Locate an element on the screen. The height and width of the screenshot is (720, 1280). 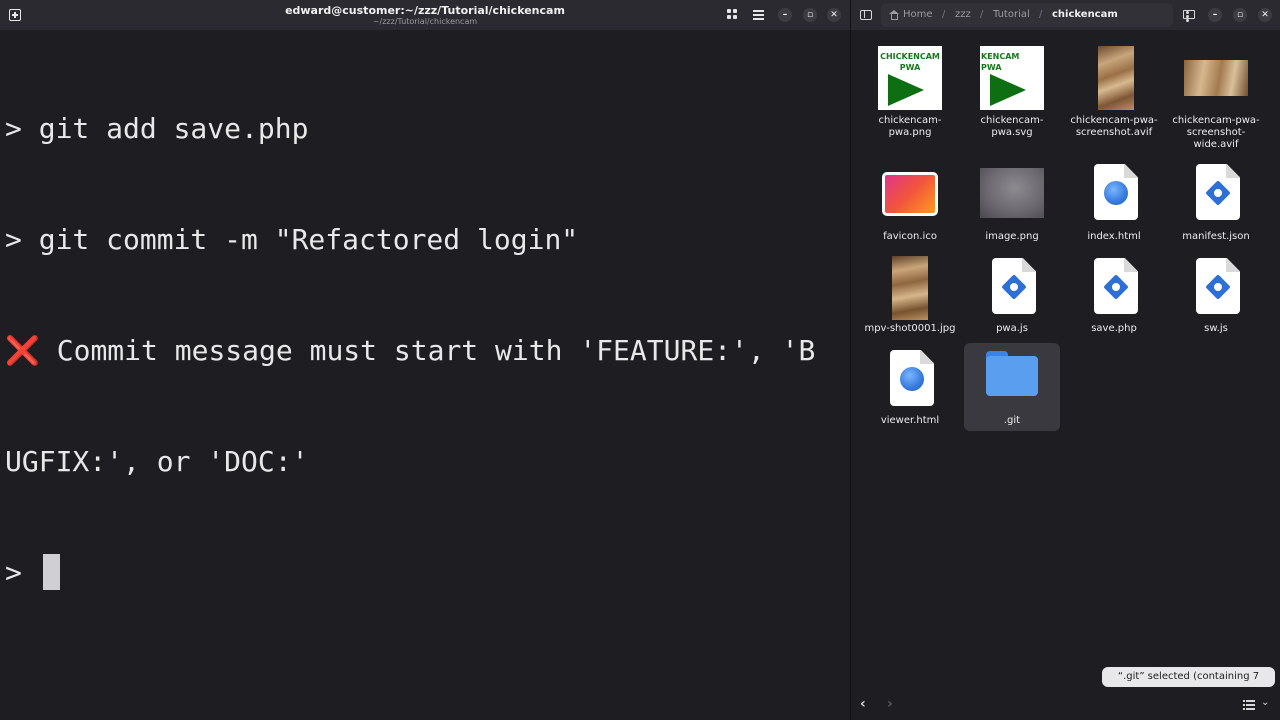
file-item: viewer.html is located at coordinates (910, 392).